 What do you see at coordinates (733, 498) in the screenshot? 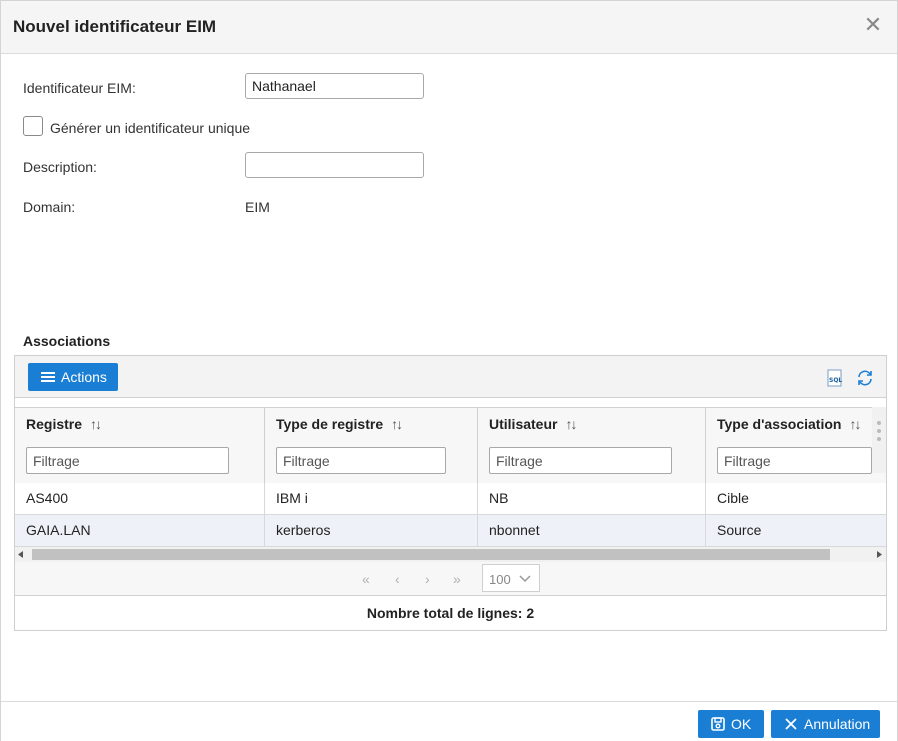
I see `cell-type-association: Cible` at bounding box center [733, 498].